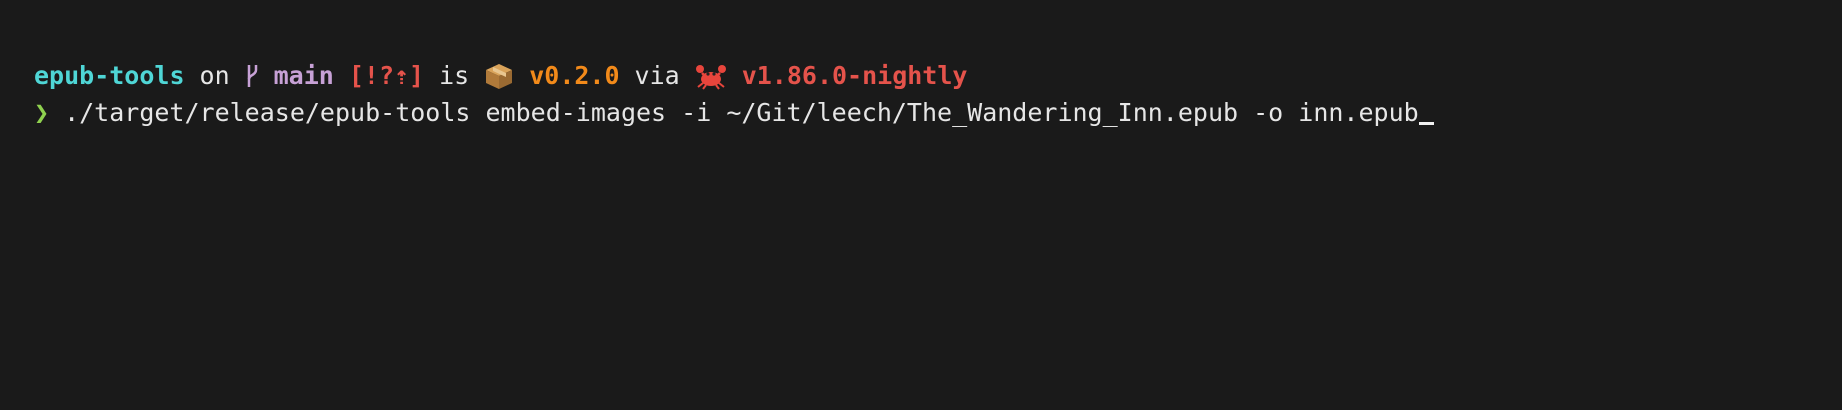 Image resolution: width=1842 pixels, height=410 pixels. Describe the element at coordinates (454, 75) in the screenshot. I see `is-label: is` at that location.